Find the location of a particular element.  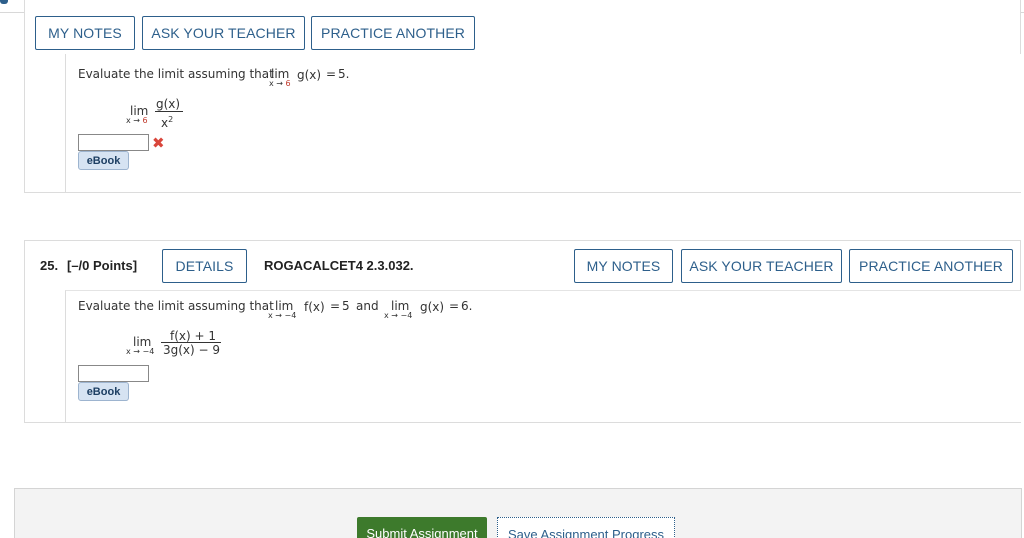

my-notes-button: MY NOTES is located at coordinates (85, 33).